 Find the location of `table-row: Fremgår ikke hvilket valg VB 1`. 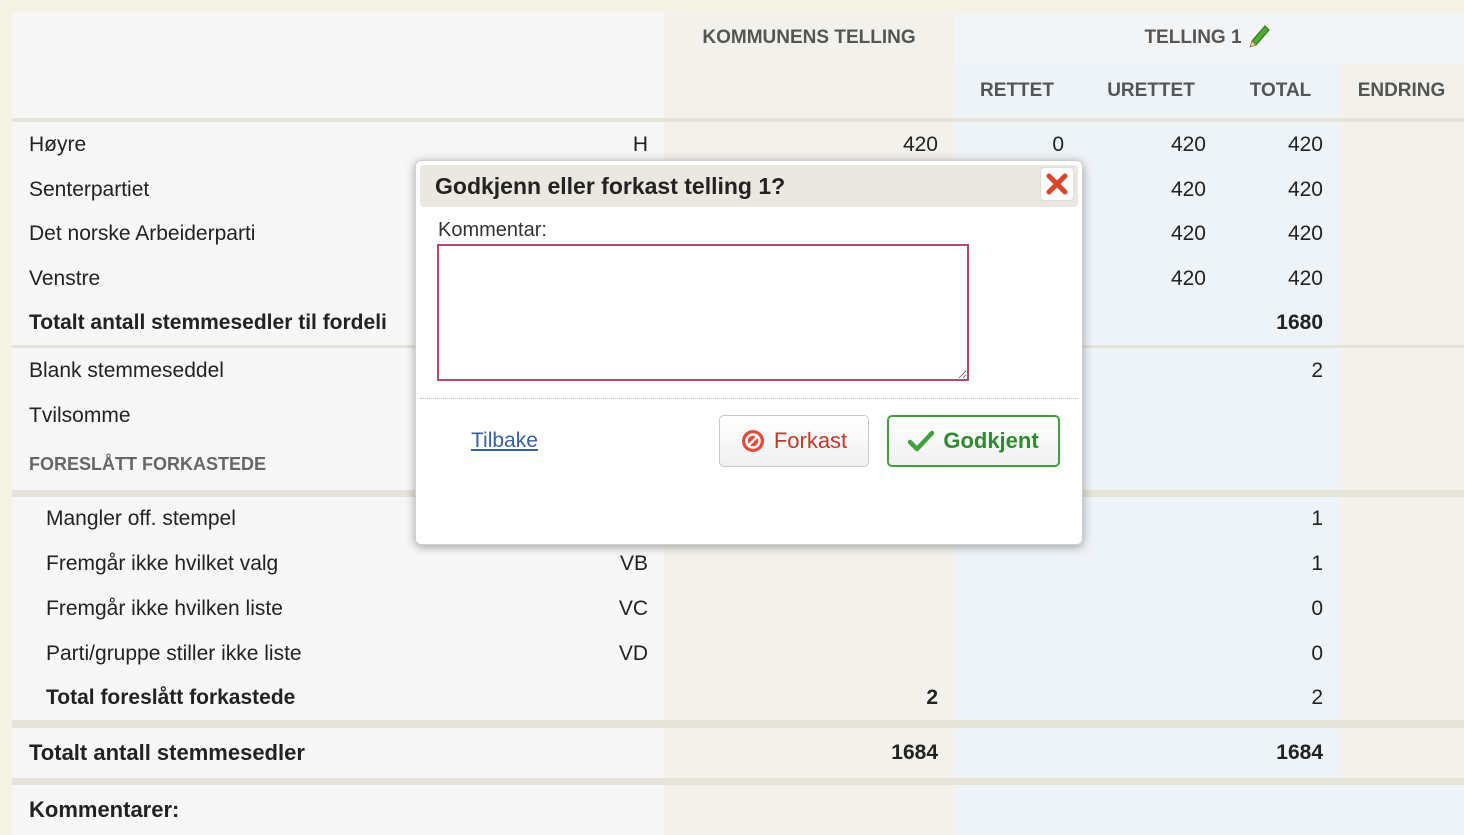

table-row: Fremgår ikke hvilket valg VB 1 is located at coordinates (738, 564).